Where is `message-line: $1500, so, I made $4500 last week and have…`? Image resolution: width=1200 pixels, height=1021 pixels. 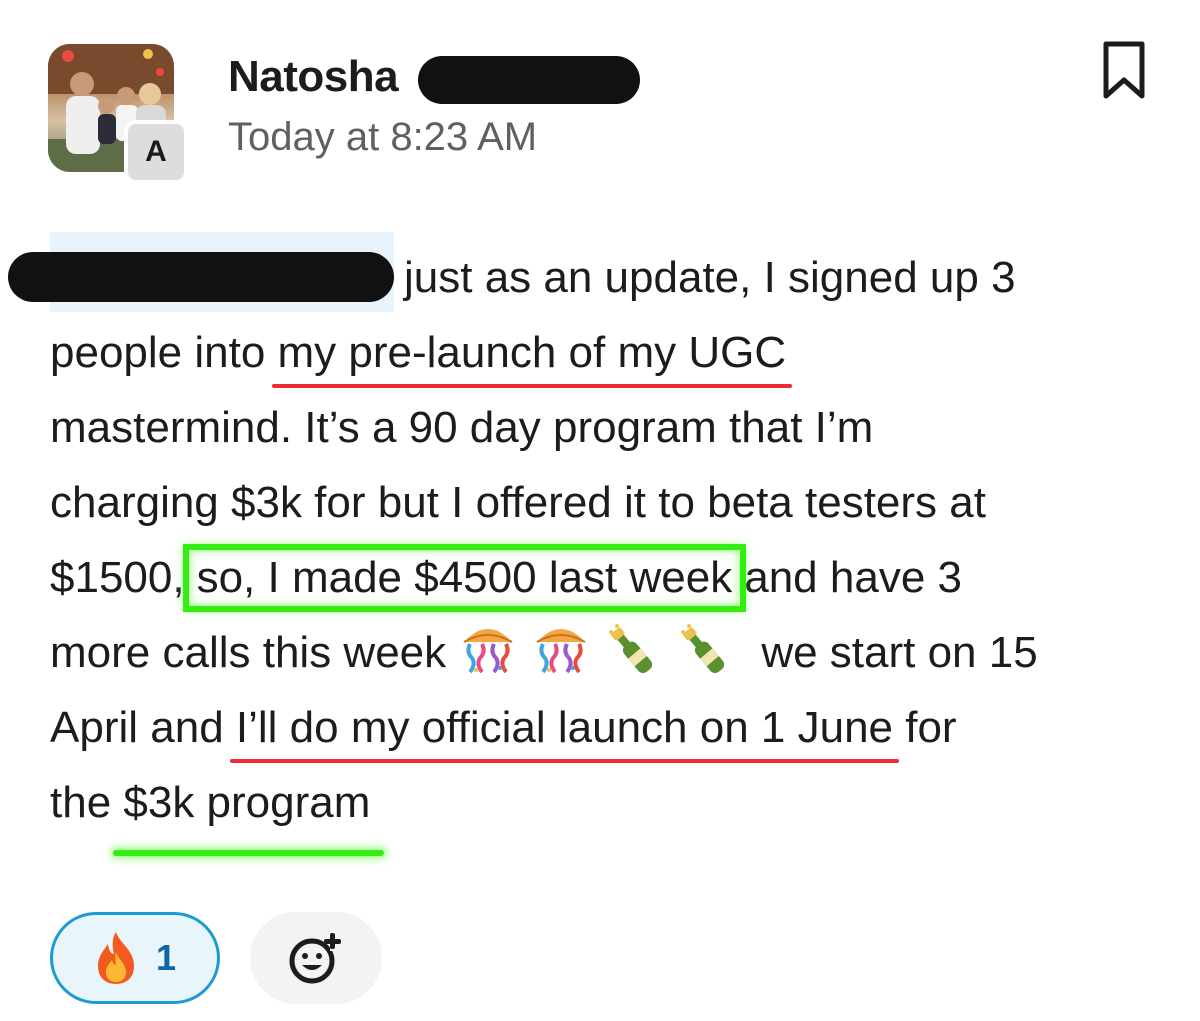
message-line: $1500, so, I made $4500 last week and have… is located at coordinates (605, 577).